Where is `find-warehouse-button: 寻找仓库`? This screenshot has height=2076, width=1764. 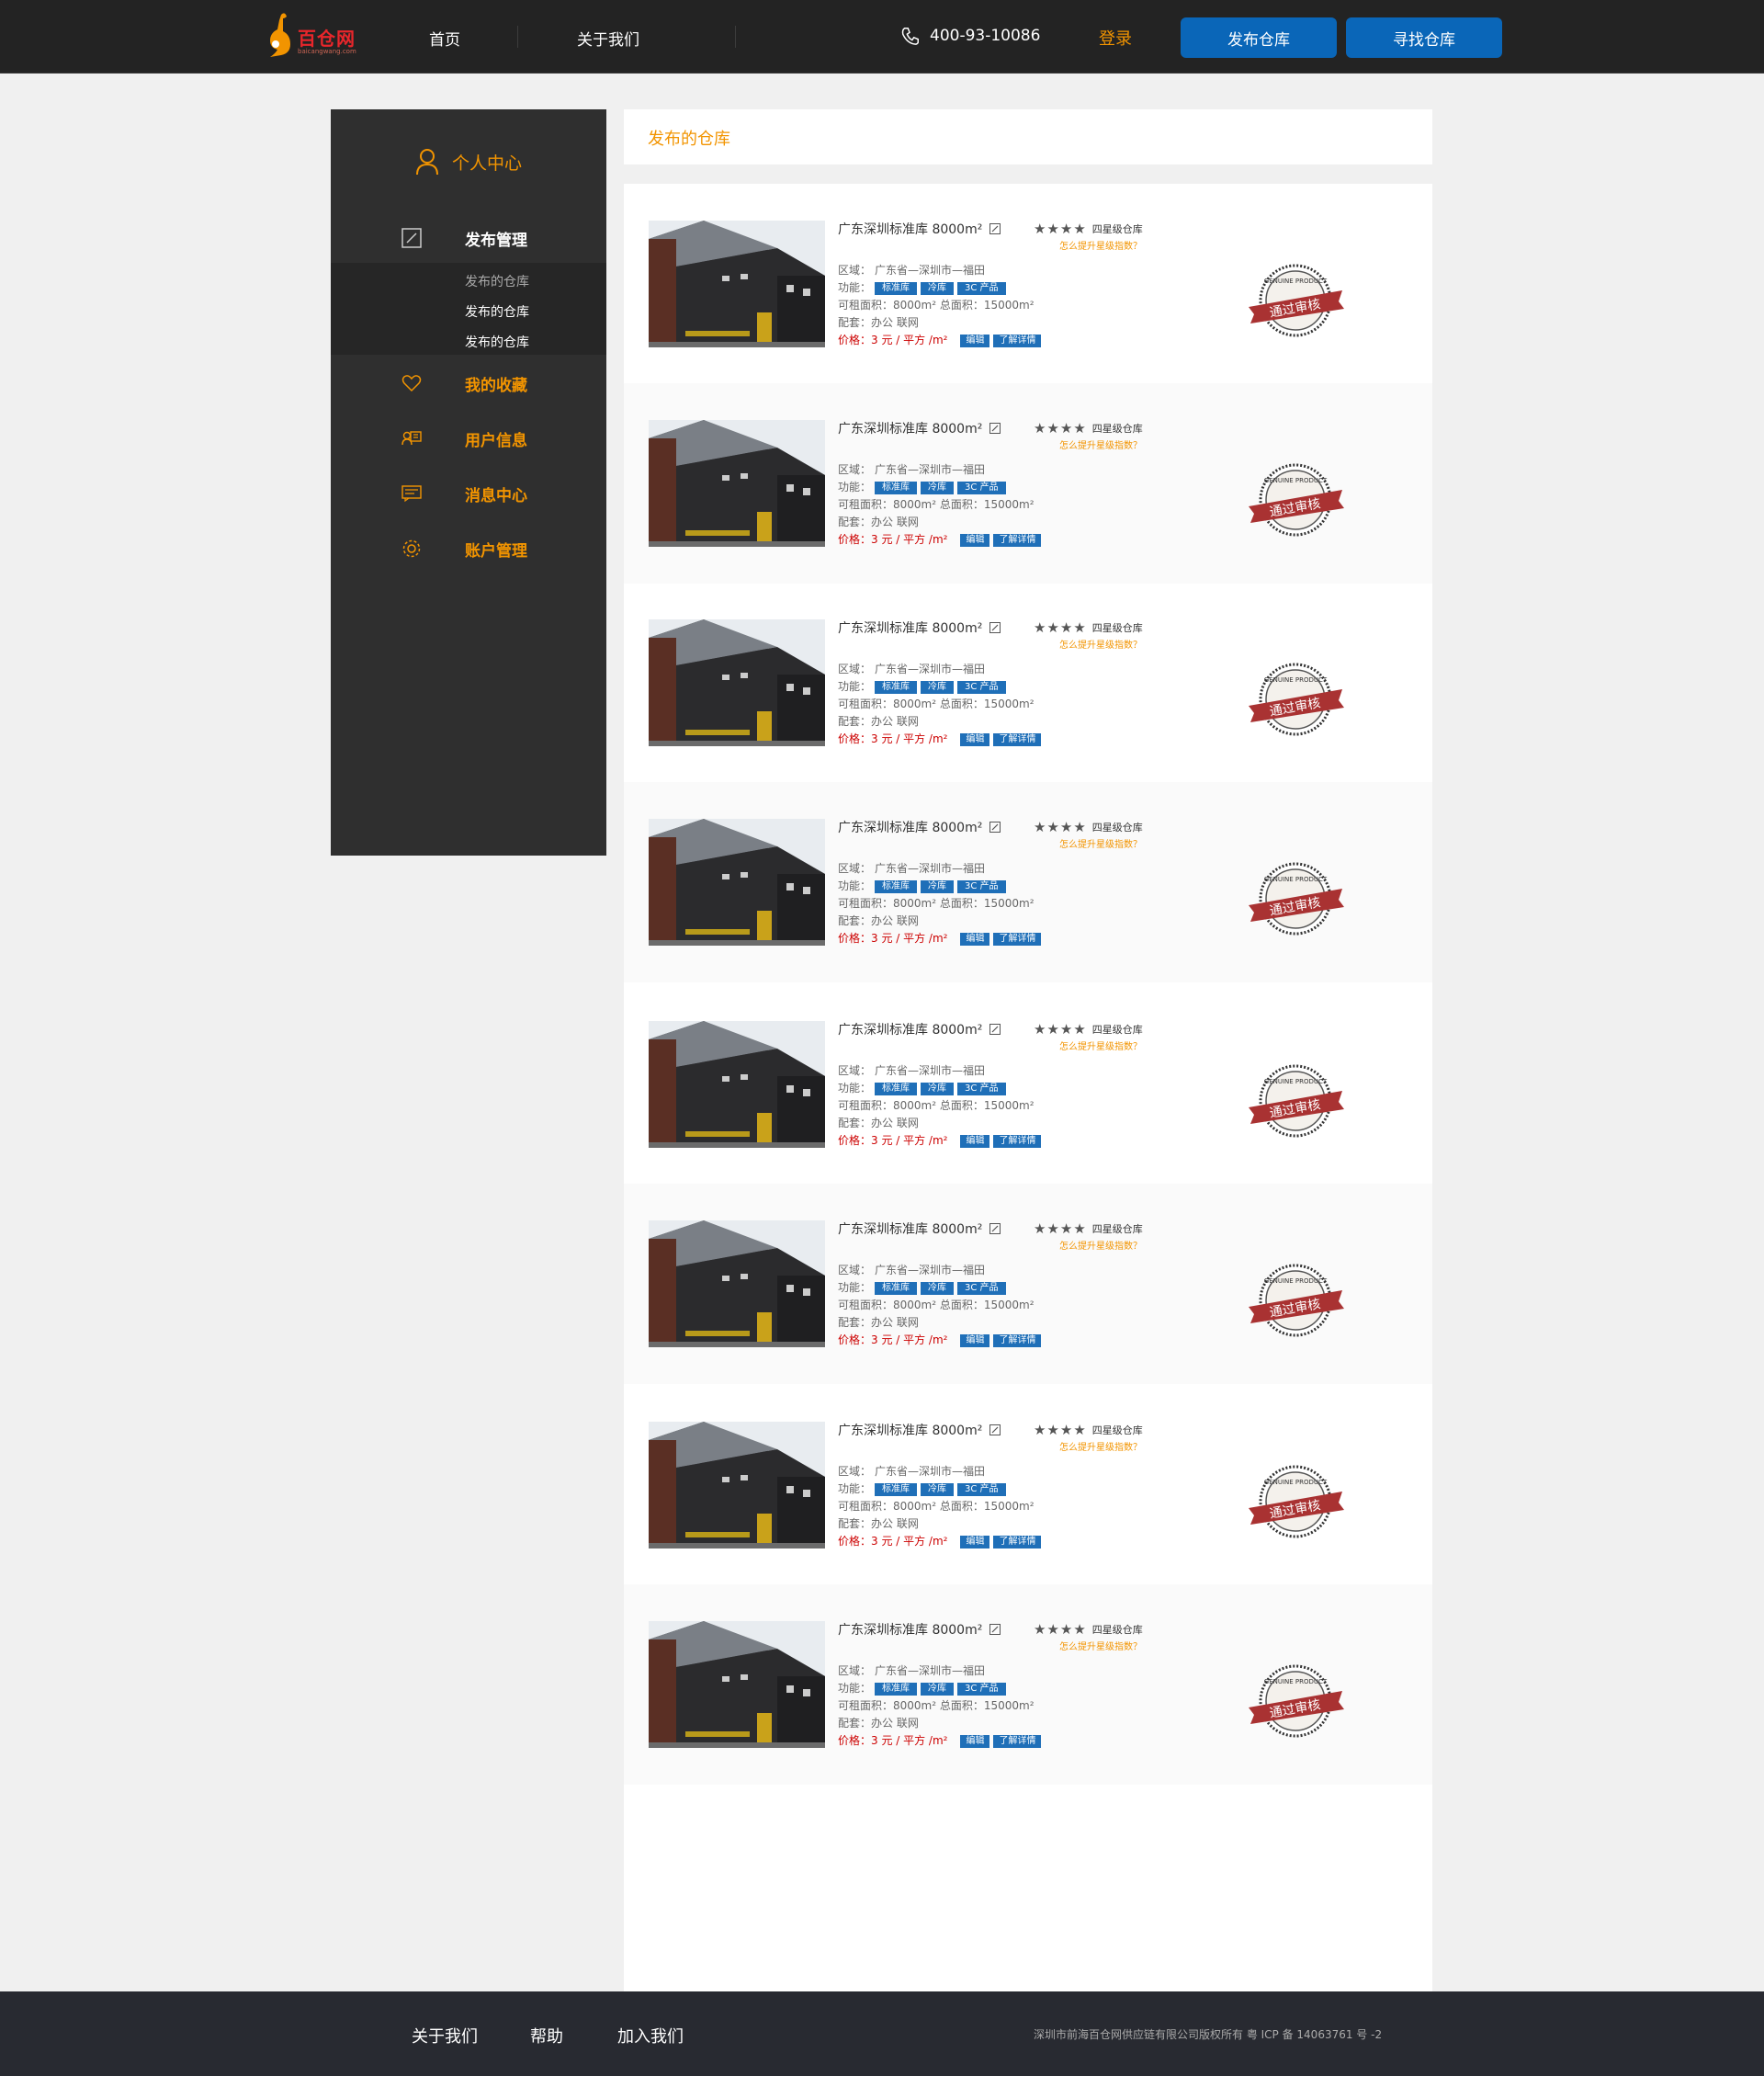
find-warehouse-button: 寻找仓库 is located at coordinates (1424, 37).